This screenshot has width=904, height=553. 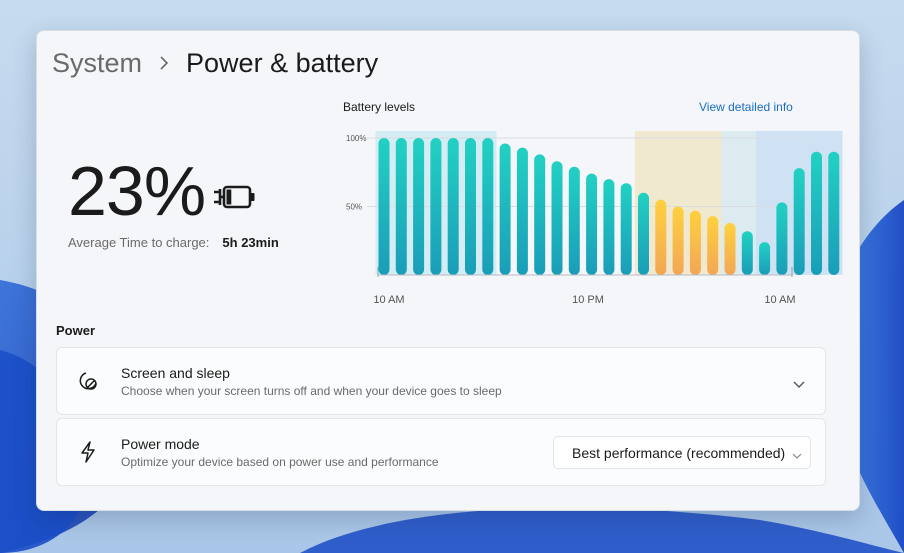 I want to click on charge-time-value: 5h 23min, so click(x=250, y=242).